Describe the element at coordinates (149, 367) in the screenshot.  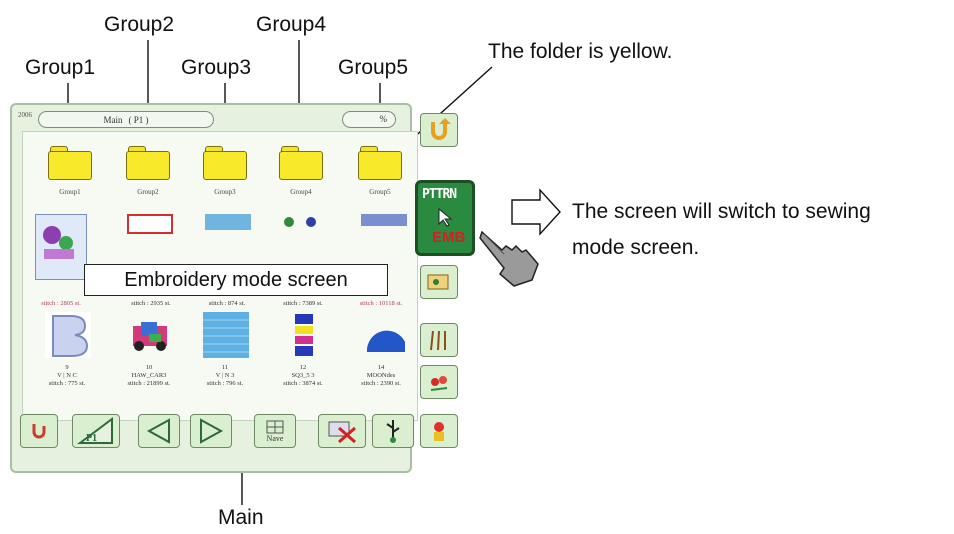
I see `pattern-number: 10` at that location.